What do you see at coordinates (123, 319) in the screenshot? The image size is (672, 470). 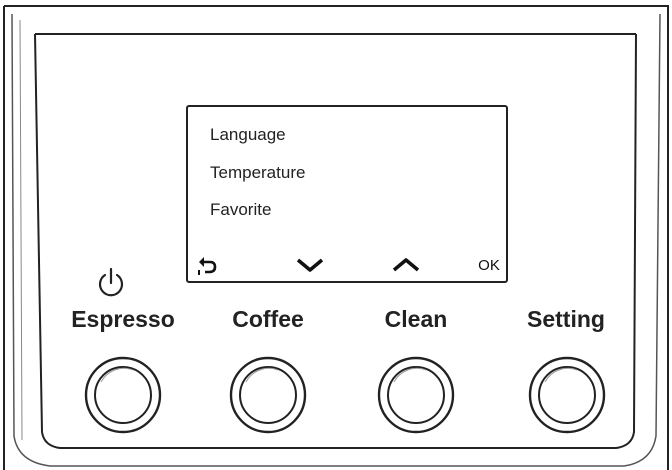 I see `espresso-label: Espresso` at bounding box center [123, 319].